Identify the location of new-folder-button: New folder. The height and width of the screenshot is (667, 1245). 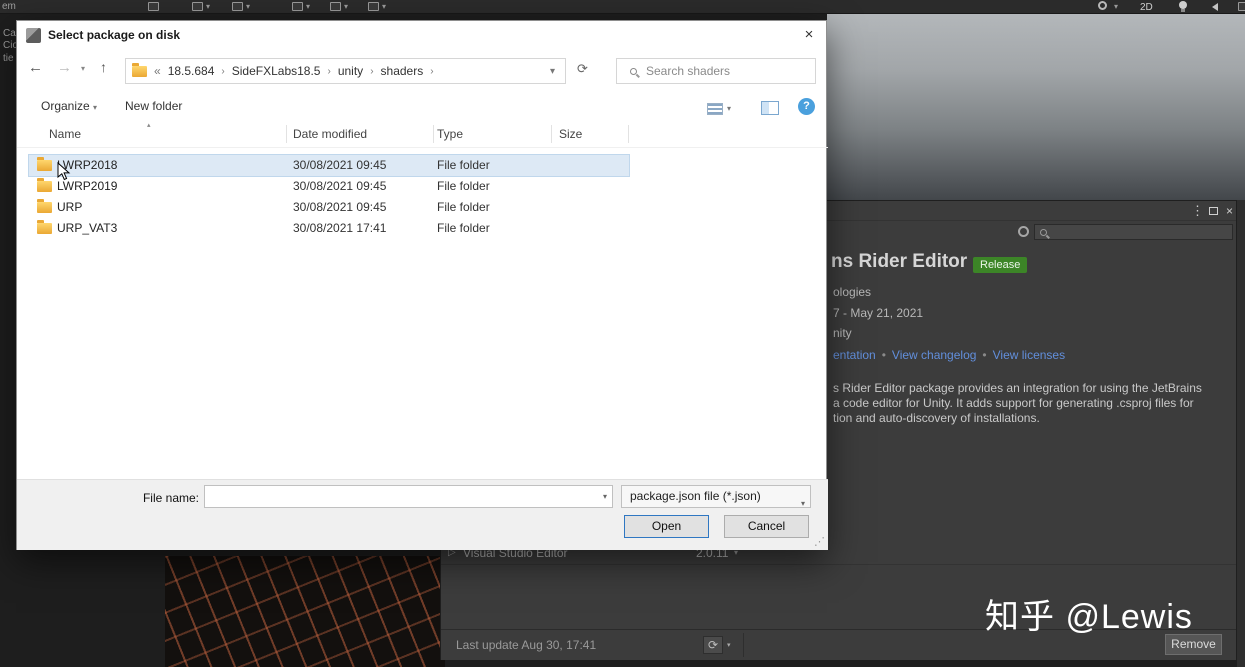
(153, 106).